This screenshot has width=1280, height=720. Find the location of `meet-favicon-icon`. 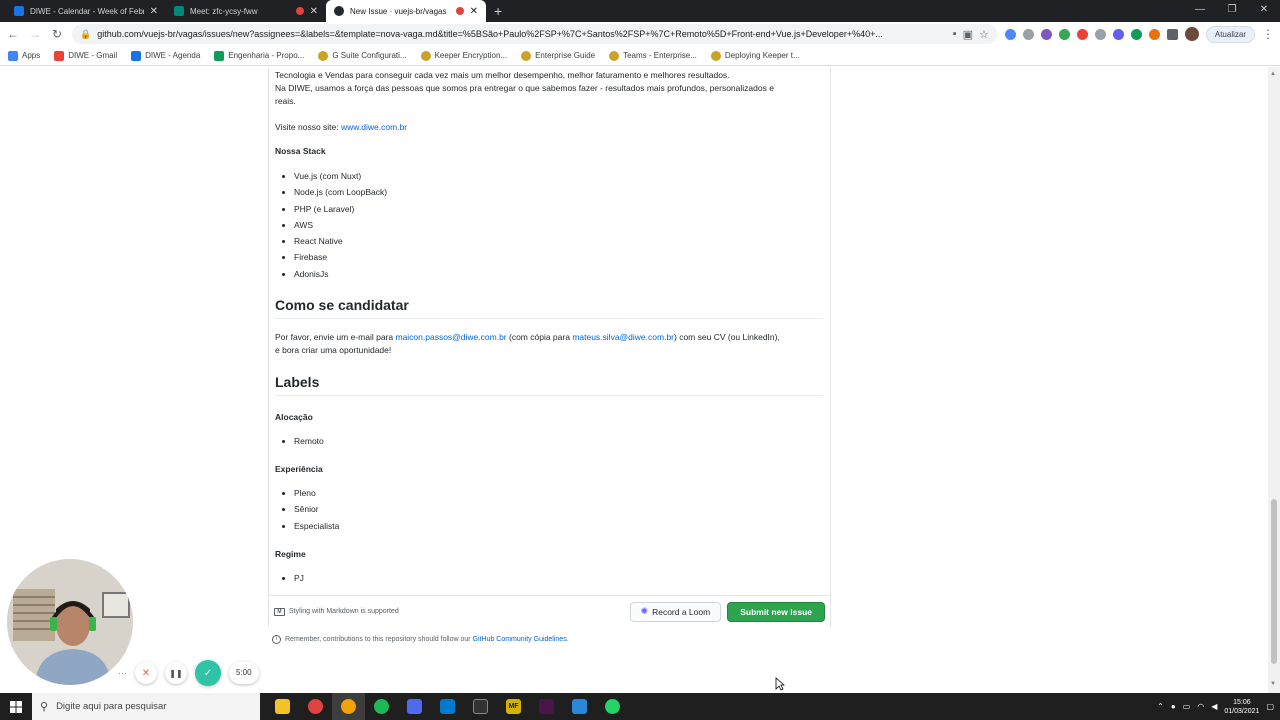

meet-favicon-icon is located at coordinates (179, 11).